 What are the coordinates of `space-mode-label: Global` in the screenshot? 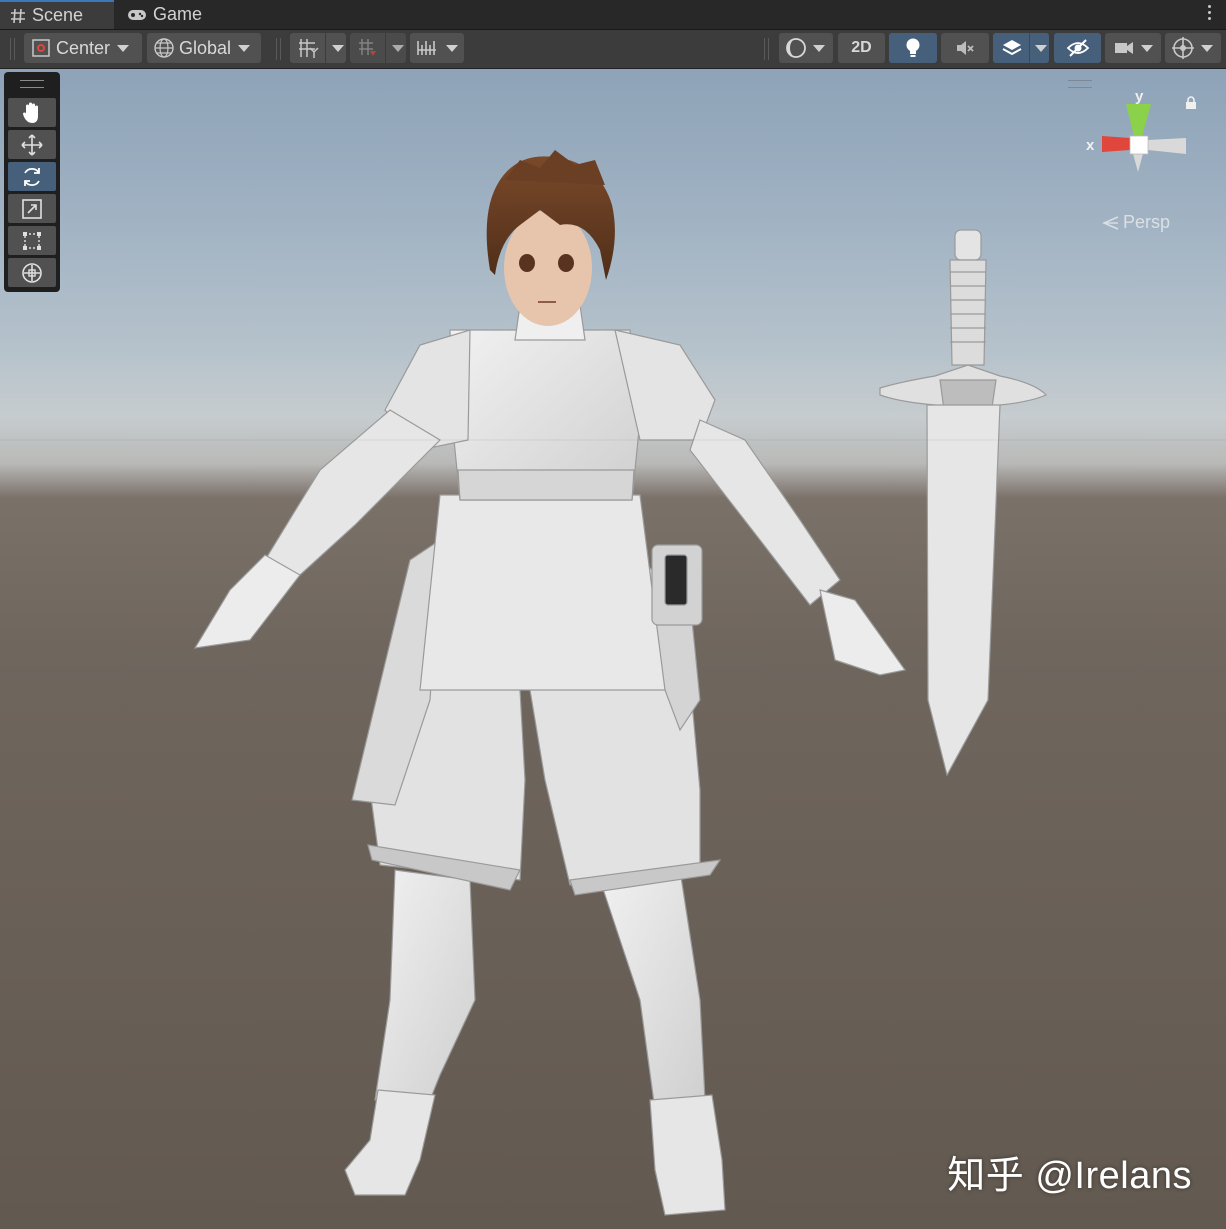 It's located at (205, 47).